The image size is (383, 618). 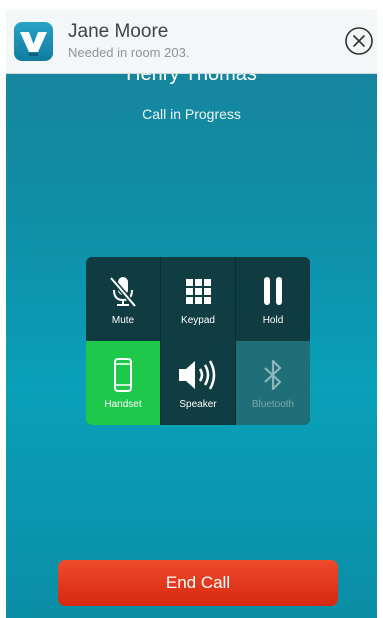 What do you see at coordinates (33, 41) in the screenshot?
I see `vocera-app-icon` at bounding box center [33, 41].